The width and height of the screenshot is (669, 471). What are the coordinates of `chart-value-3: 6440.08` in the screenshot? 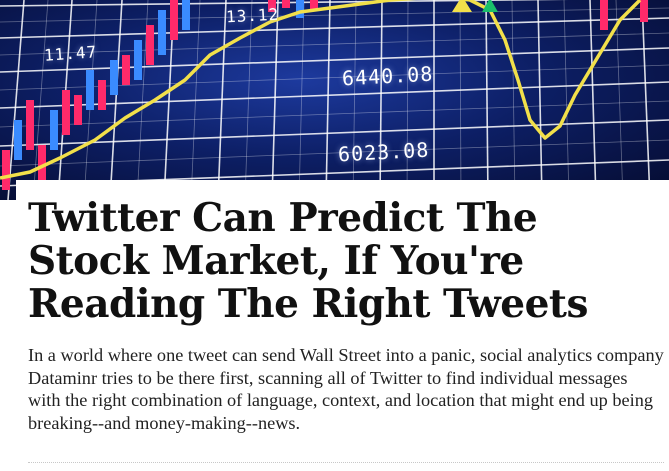 It's located at (387, 76).